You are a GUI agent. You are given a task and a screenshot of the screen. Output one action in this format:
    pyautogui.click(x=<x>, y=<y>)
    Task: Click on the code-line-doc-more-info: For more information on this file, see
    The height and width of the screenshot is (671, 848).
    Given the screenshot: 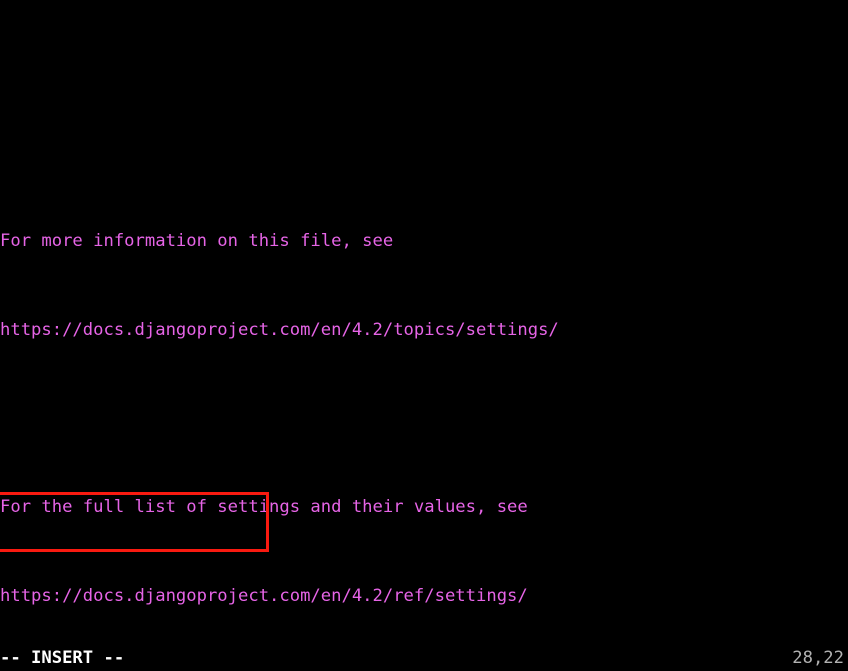 What is the action you would take?
    pyautogui.click(x=424, y=241)
    